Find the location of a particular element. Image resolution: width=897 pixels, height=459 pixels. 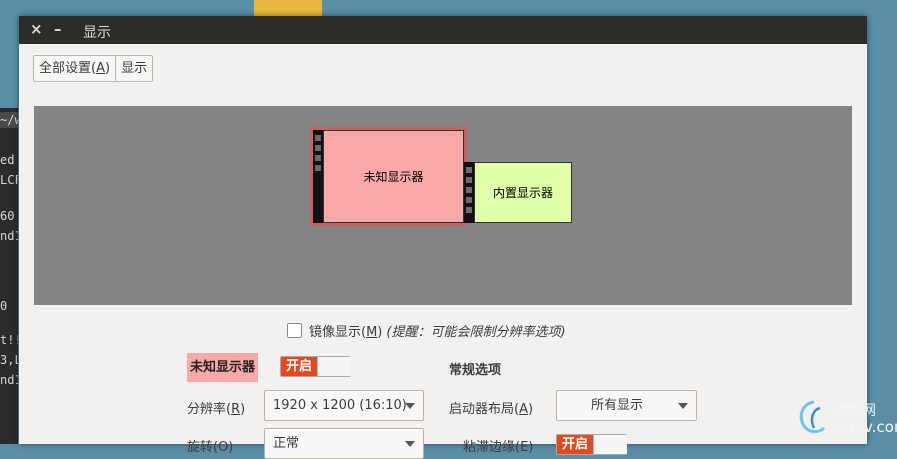

window-titlebar: × – 显示 is located at coordinates (443, 30).